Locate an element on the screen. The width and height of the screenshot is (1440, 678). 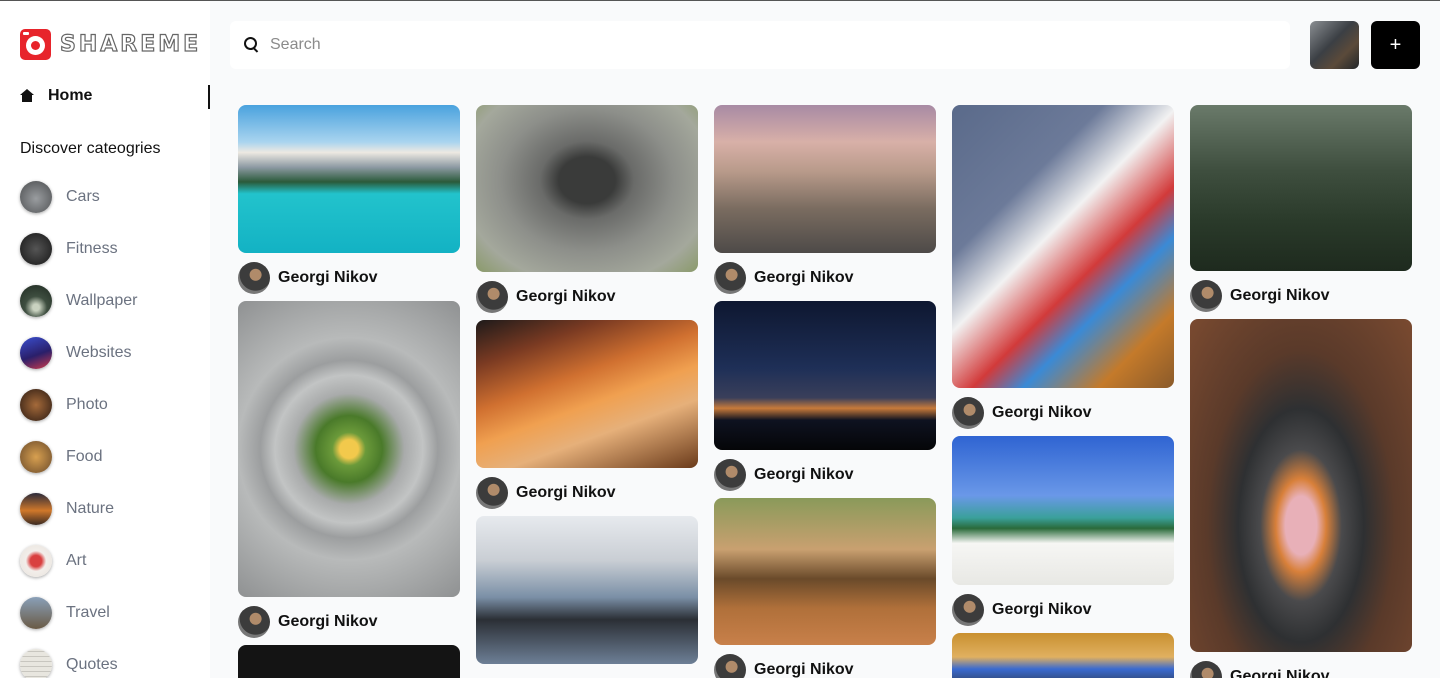
sidebar-item-fitness: Fitness is located at coordinates (78, 249).